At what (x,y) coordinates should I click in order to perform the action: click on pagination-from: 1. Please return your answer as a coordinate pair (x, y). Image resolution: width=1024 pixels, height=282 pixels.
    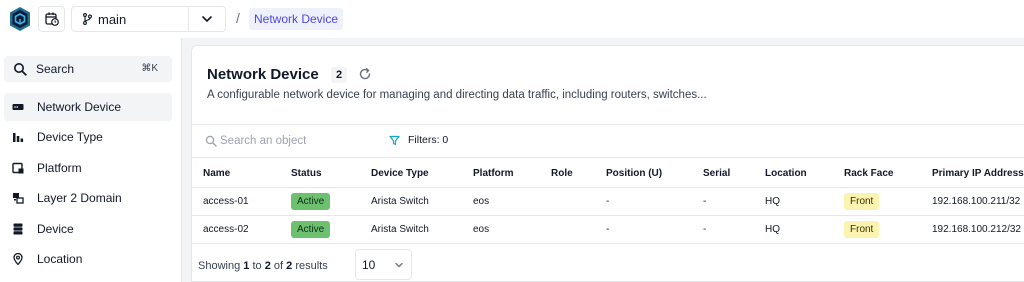
    Looking at the image, I should click on (246, 266).